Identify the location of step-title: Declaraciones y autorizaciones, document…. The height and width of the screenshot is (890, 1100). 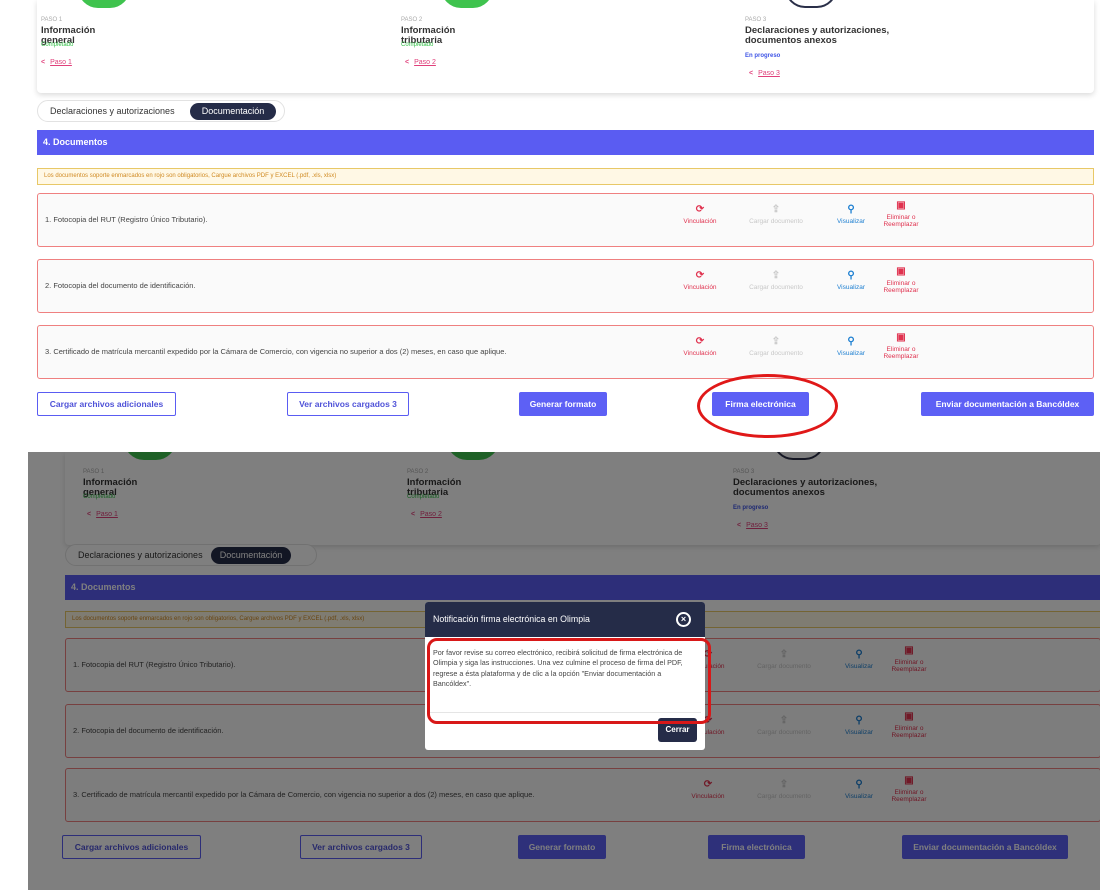
(817, 35).